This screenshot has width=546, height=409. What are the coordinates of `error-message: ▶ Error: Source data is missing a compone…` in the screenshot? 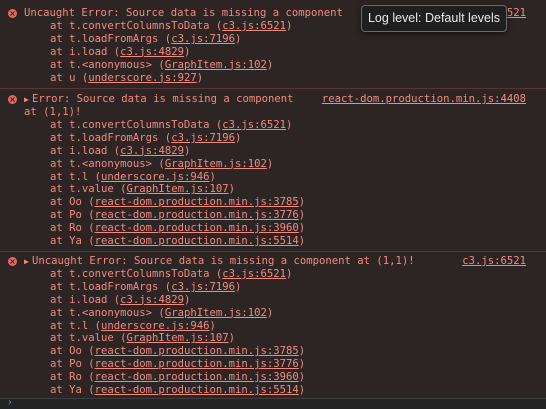 It's located at (159, 100).